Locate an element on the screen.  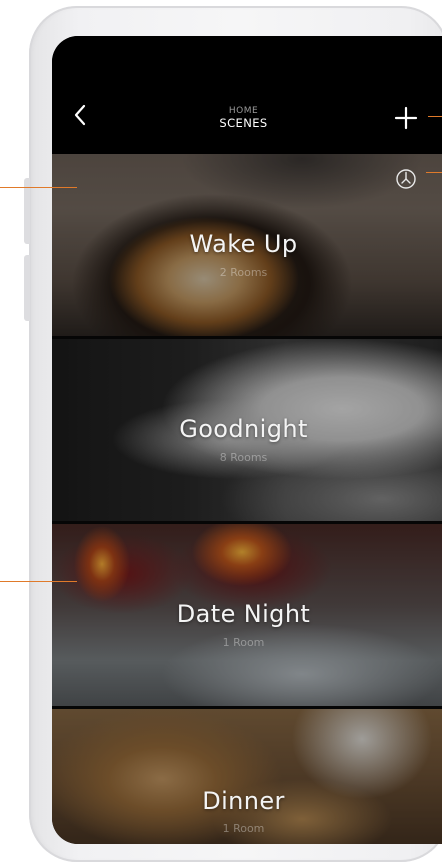
clock-icon is located at coordinates (406, 179).